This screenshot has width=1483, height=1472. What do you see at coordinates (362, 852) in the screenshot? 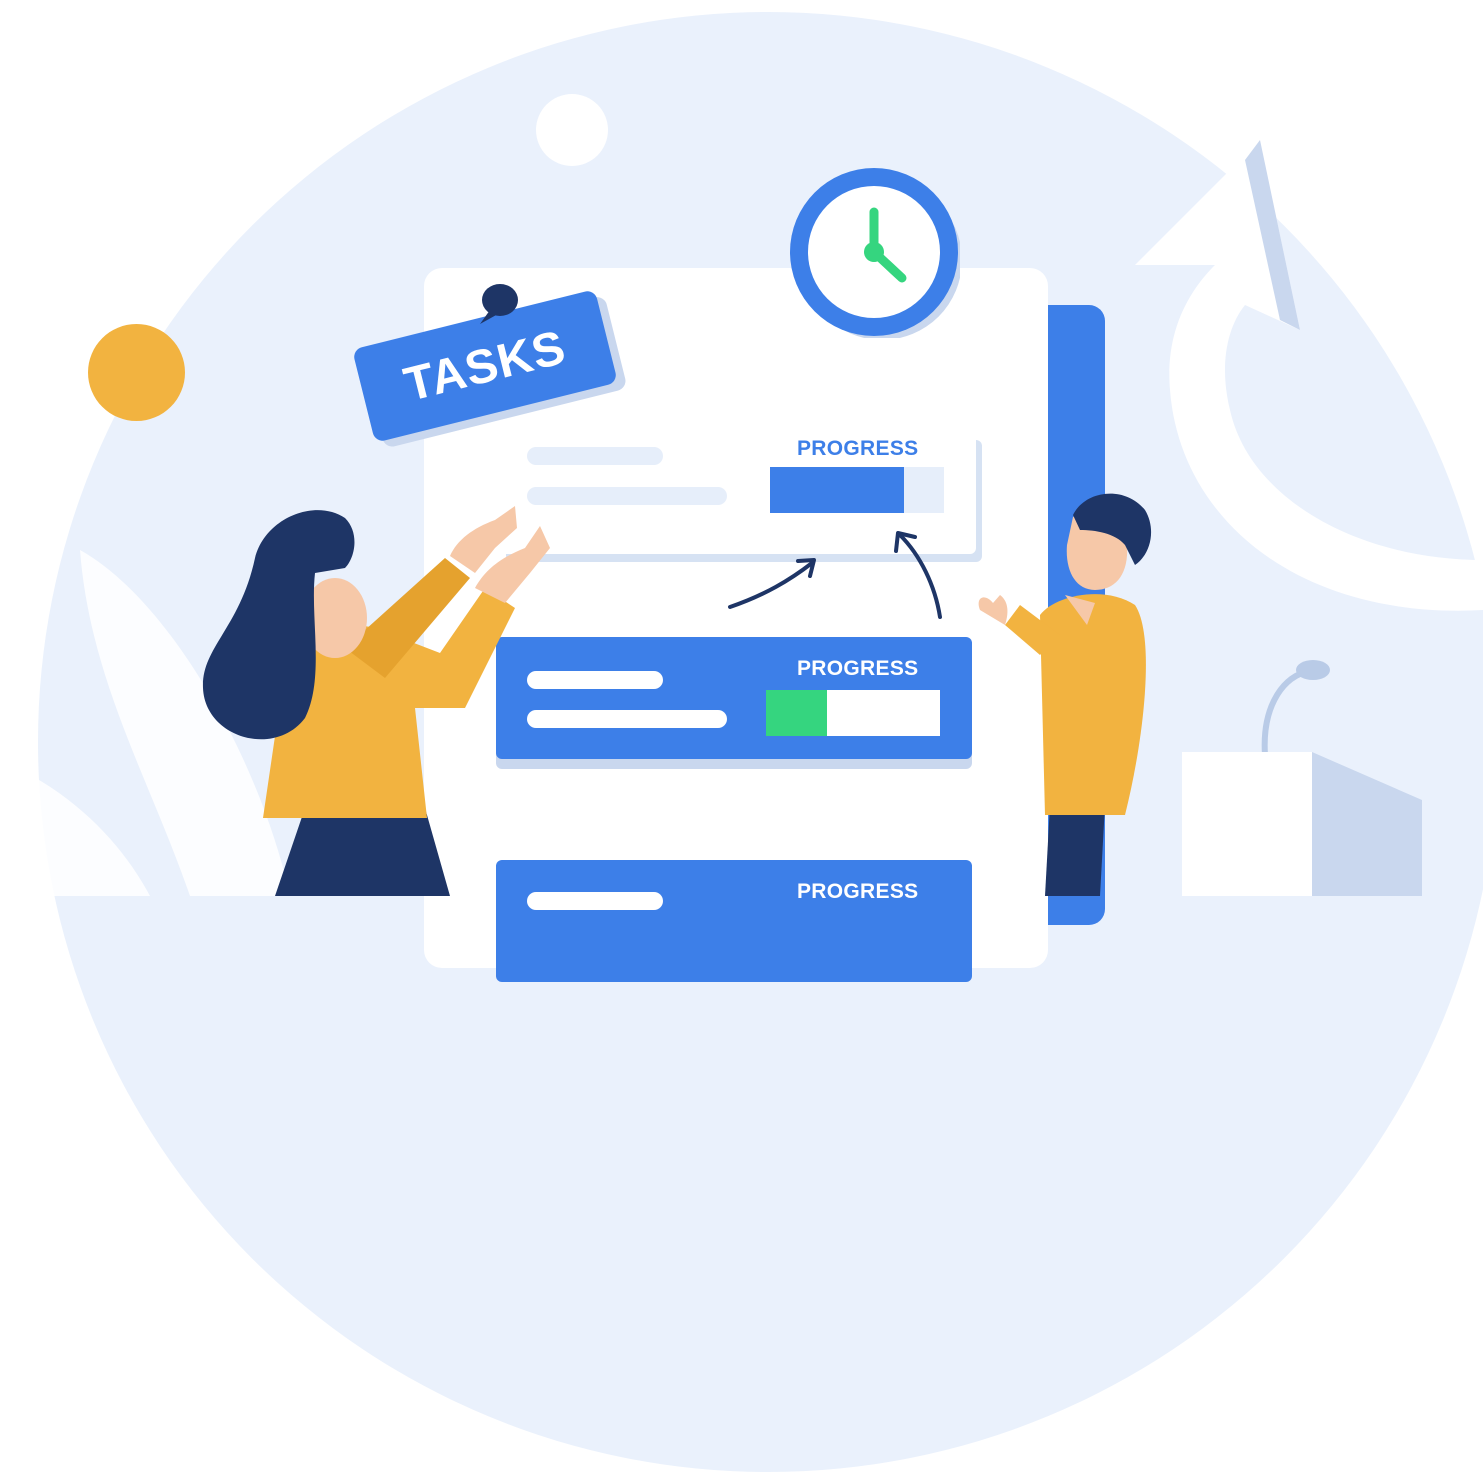
I see `woman-pants` at bounding box center [362, 852].